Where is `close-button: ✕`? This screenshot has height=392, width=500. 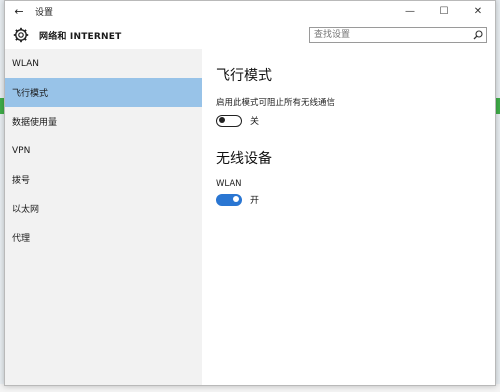 close-button: ✕ is located at coordinates (478, 11).